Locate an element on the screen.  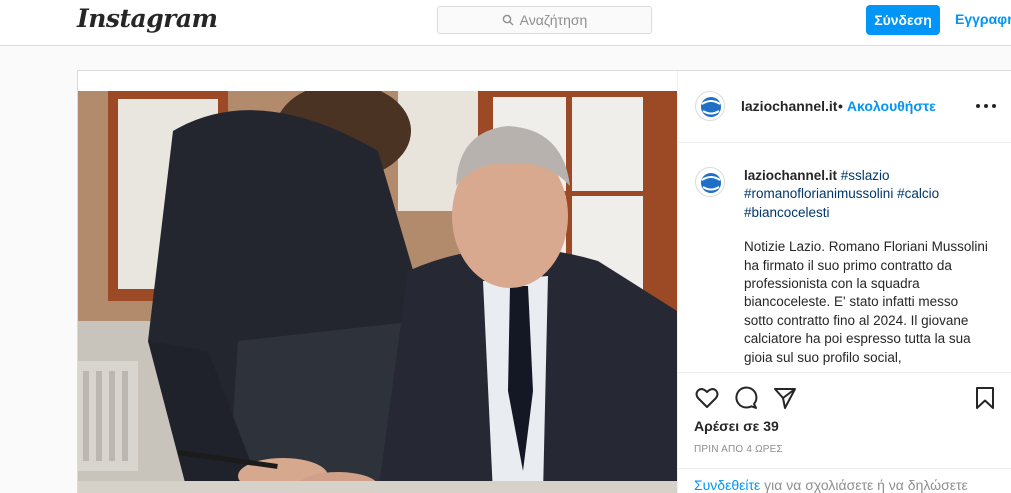
login-button: Σύνδεση is located at coordinates (903, 20).